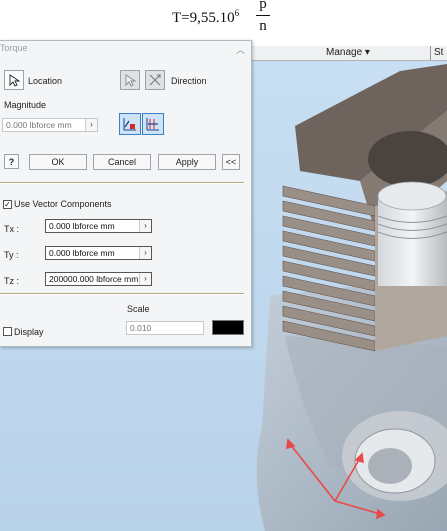 The image size is (447, 531). What do you see at coordinates (63, 204) in the screenshot?
I see `use-vector-label: Use Vector Components` at bounding box center [63, 204].